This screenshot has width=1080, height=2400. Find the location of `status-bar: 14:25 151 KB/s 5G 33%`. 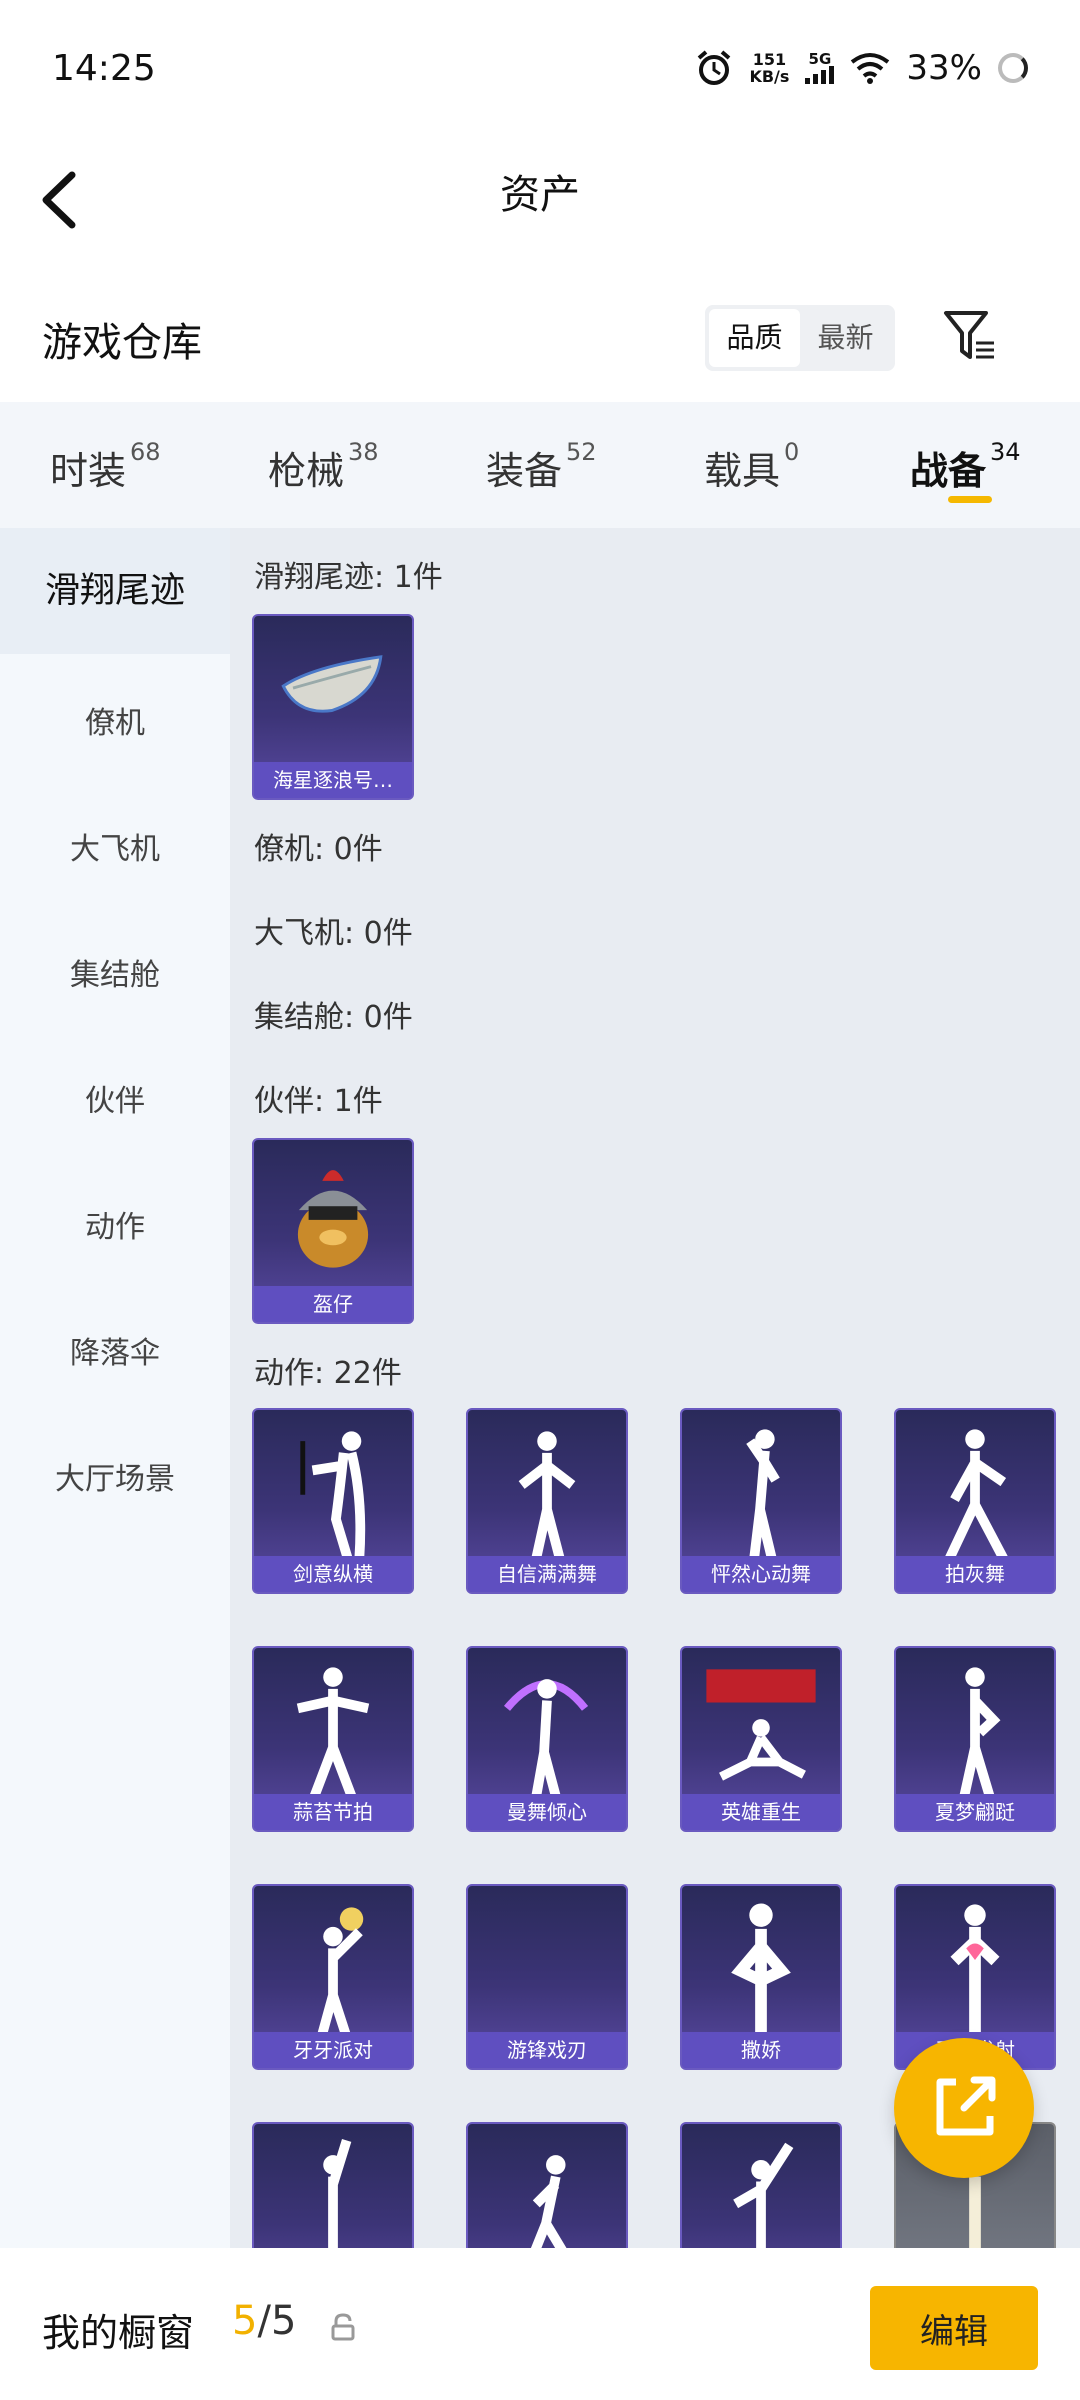

status-bar: 14:25 151 KB/s 5G 33% is located at coordinates (540, 70).